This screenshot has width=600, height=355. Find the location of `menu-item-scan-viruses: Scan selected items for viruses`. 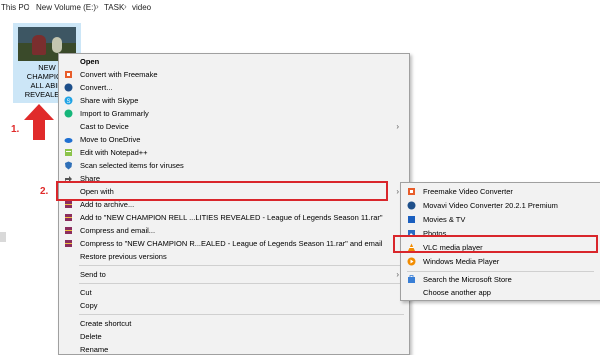

menu-item-scan-viruses: Scan selected items for viruses is located at coordinates (234, 165).